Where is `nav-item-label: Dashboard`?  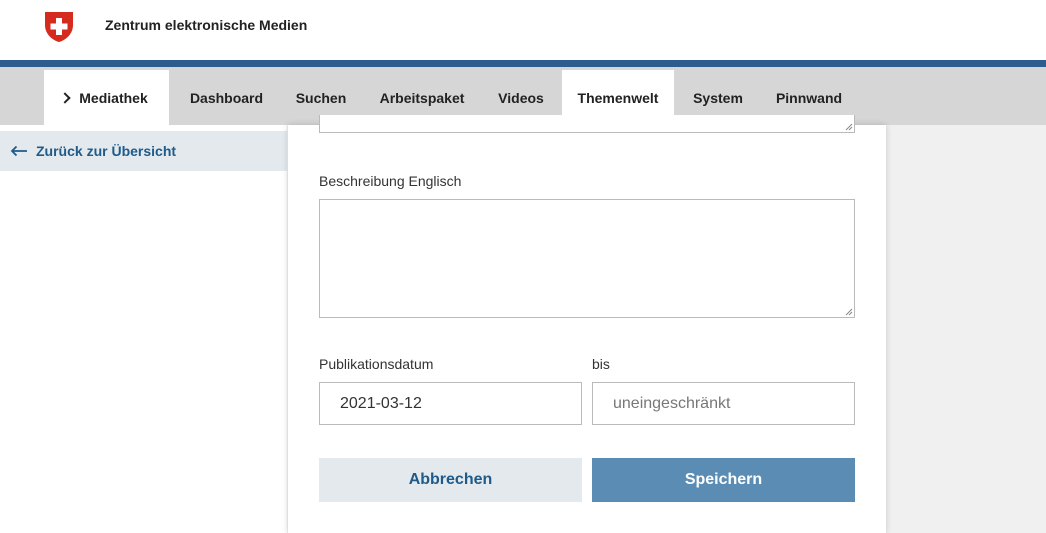
nav-item-label: Dashboard is located at coordinates (226, 97).